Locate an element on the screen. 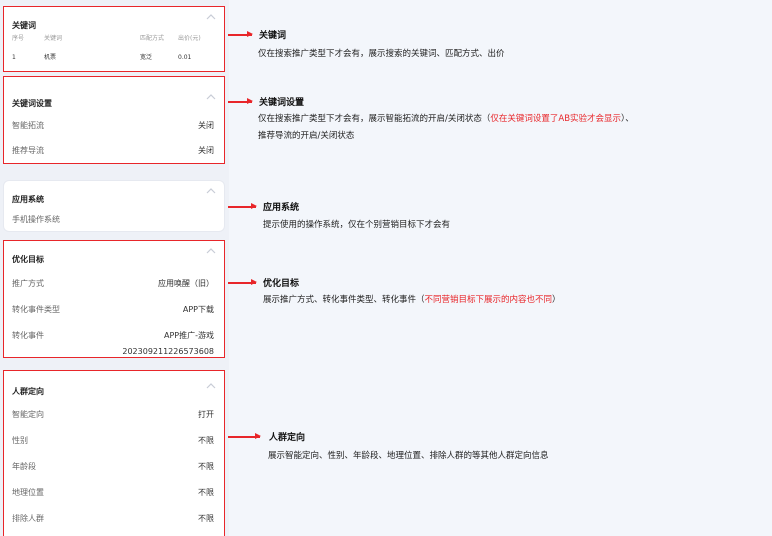  annotation-highlight: 不同营销目标下展示的内容也不同 is located at coordinates (488, 300).